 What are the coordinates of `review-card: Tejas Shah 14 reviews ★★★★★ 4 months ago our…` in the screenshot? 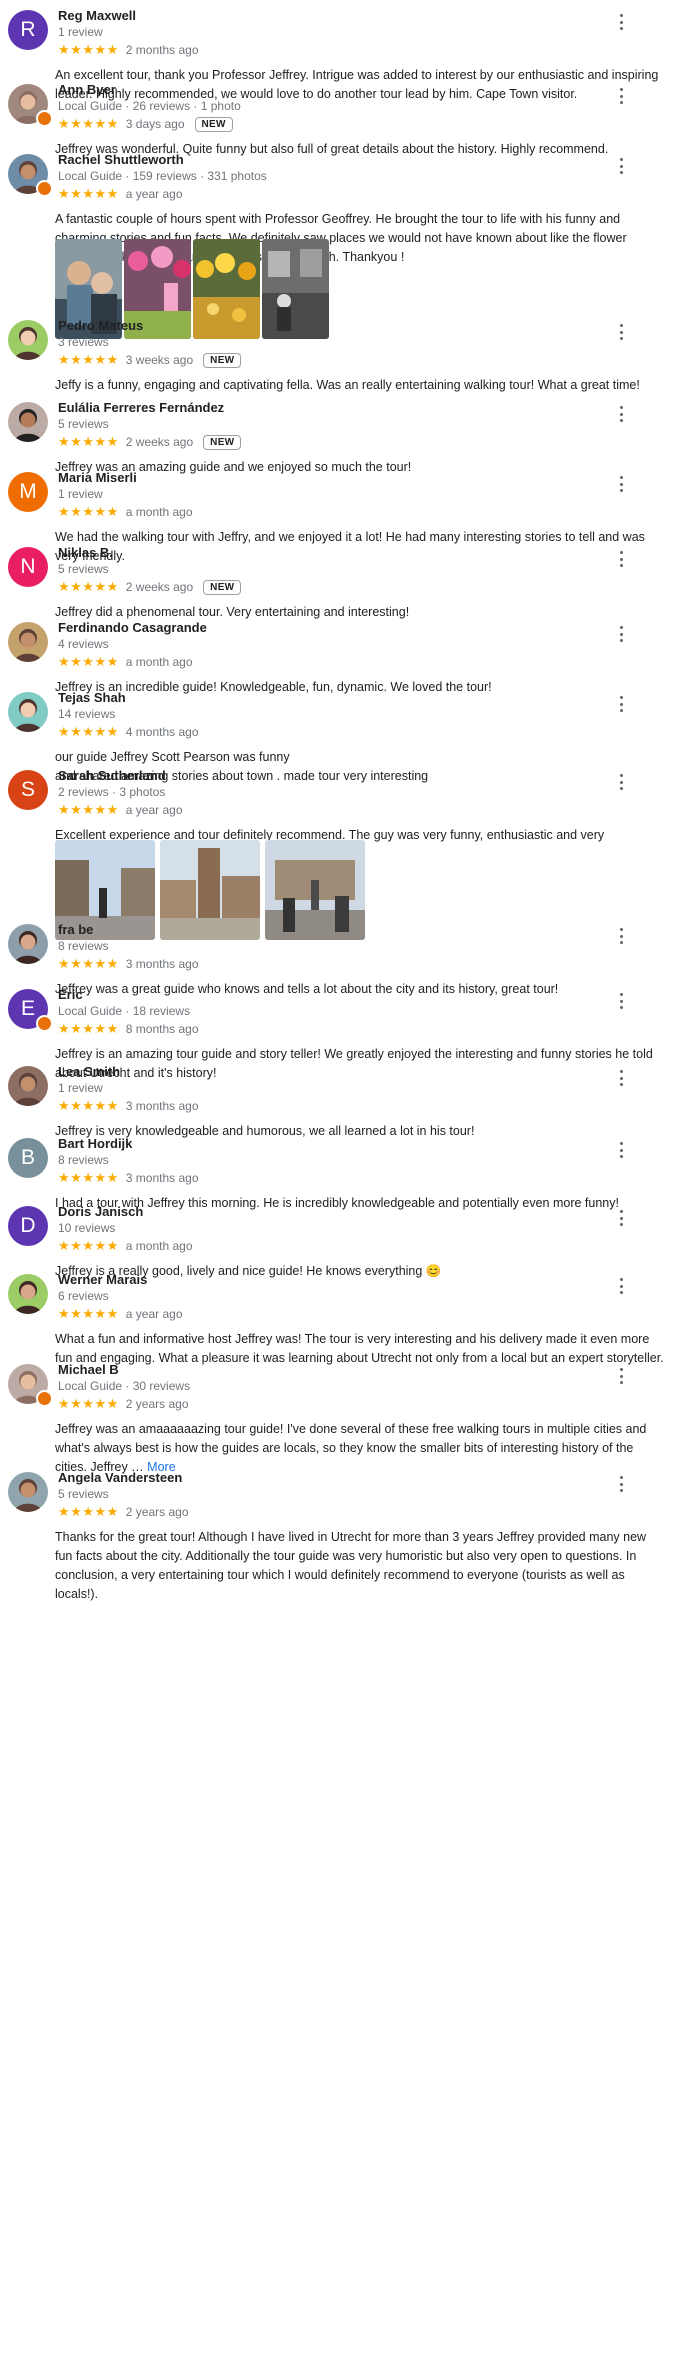 It's located at (338, 736).